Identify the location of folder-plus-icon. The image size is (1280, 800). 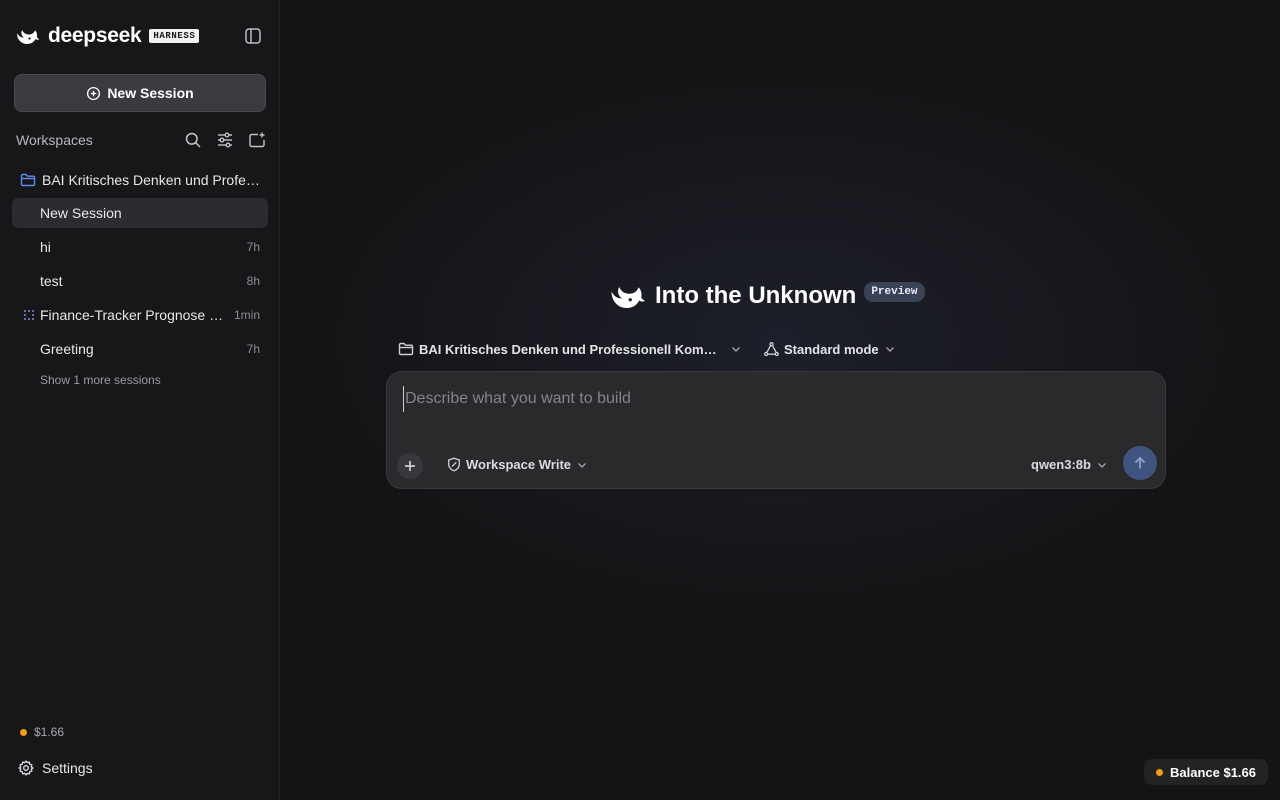
(257, 140).